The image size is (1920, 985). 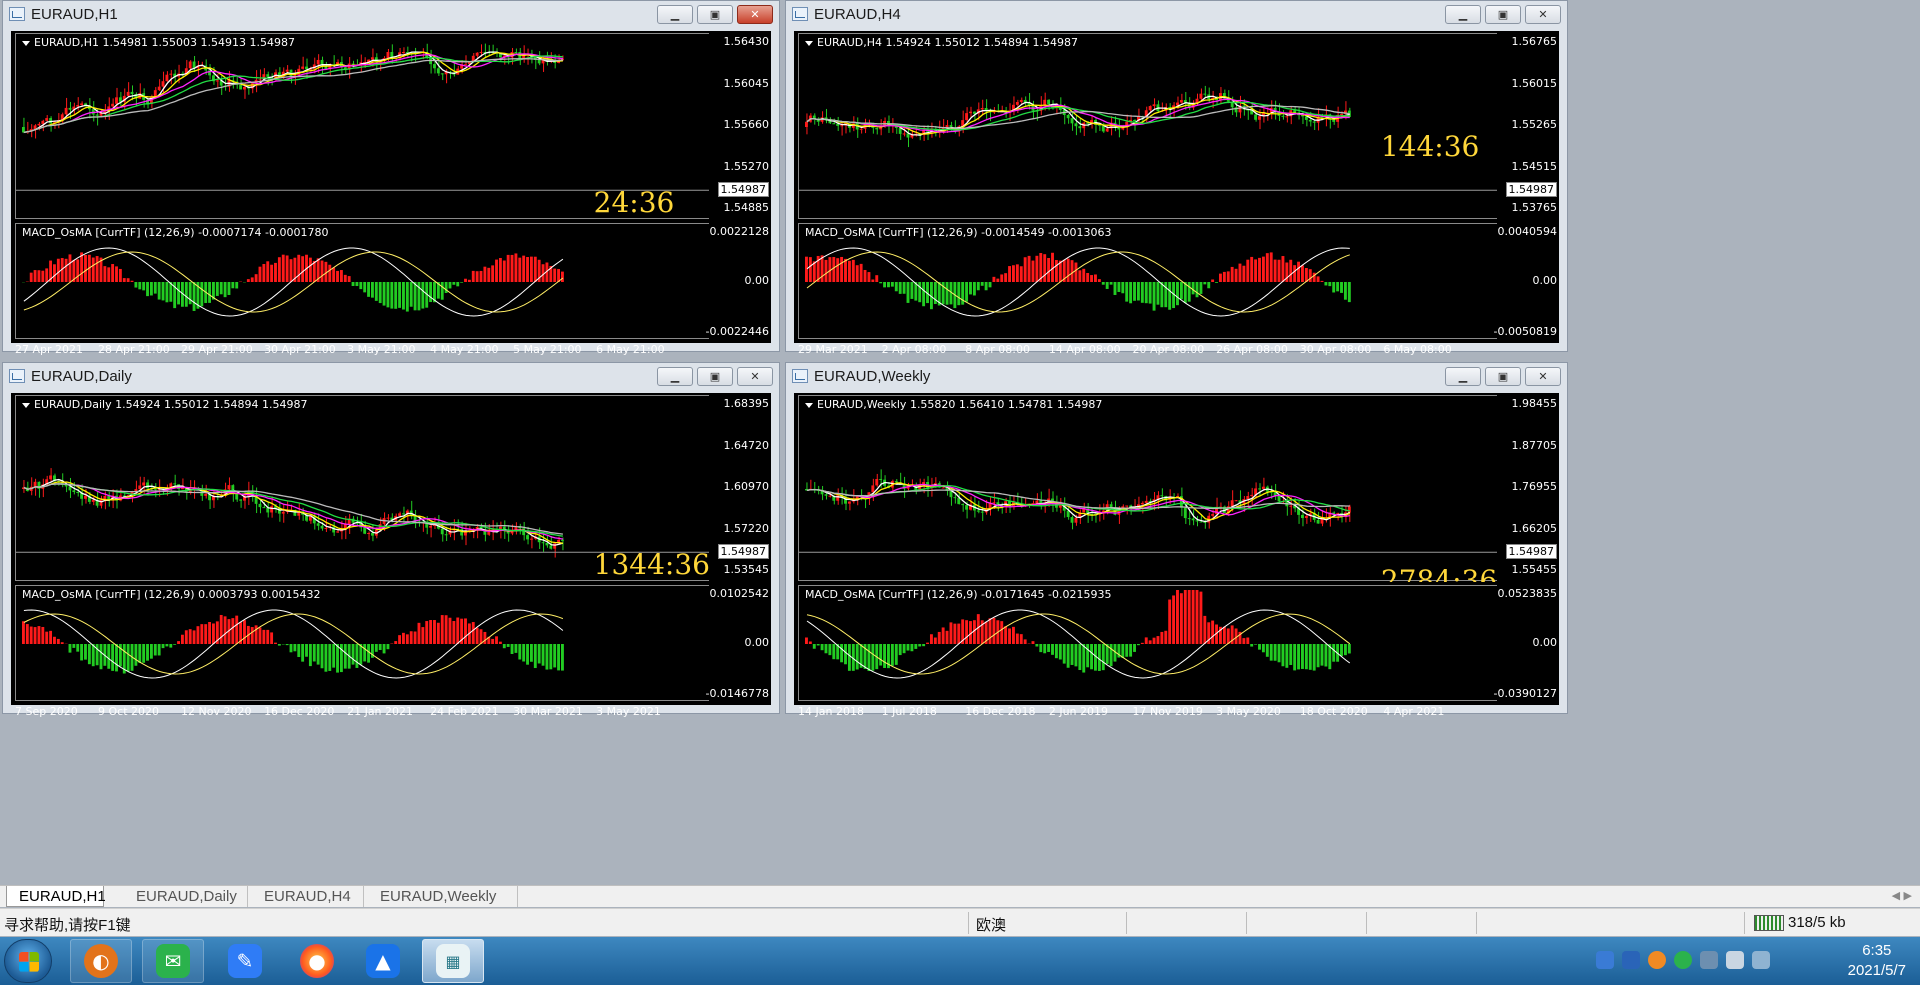 I want to click on tab-euraud-daily: EURAUD,Daily, so click(x=186, y=896).